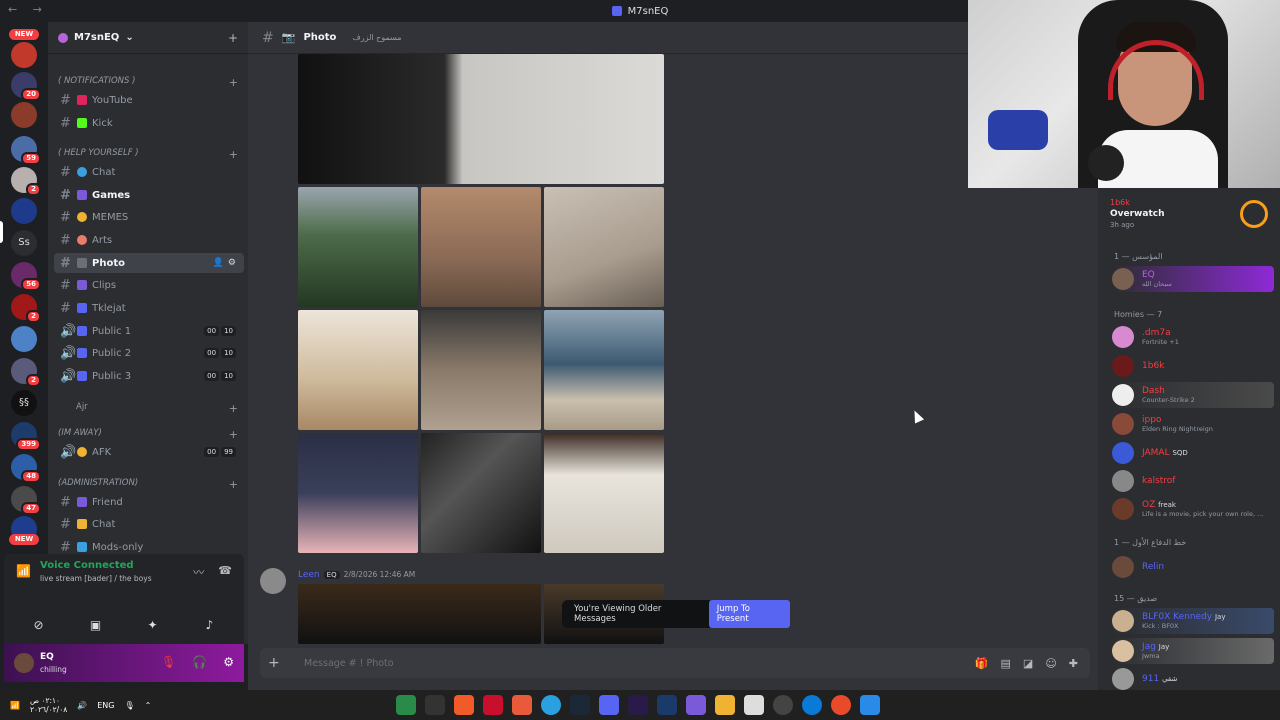  Describe the element at coordinates (28, 9) in the screenshot. I see `nav-arrows: ← →` at that location.